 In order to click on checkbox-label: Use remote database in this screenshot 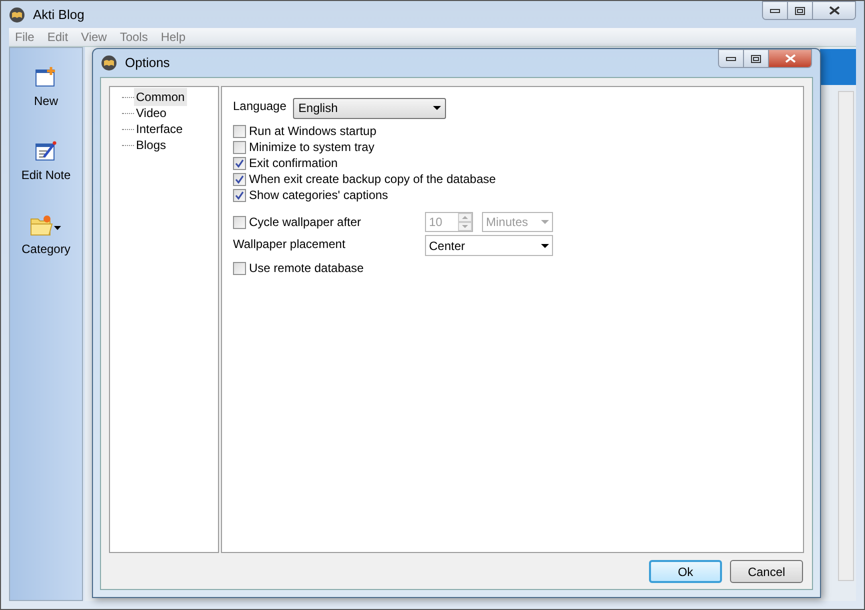, I will do `click(306, 268)`.